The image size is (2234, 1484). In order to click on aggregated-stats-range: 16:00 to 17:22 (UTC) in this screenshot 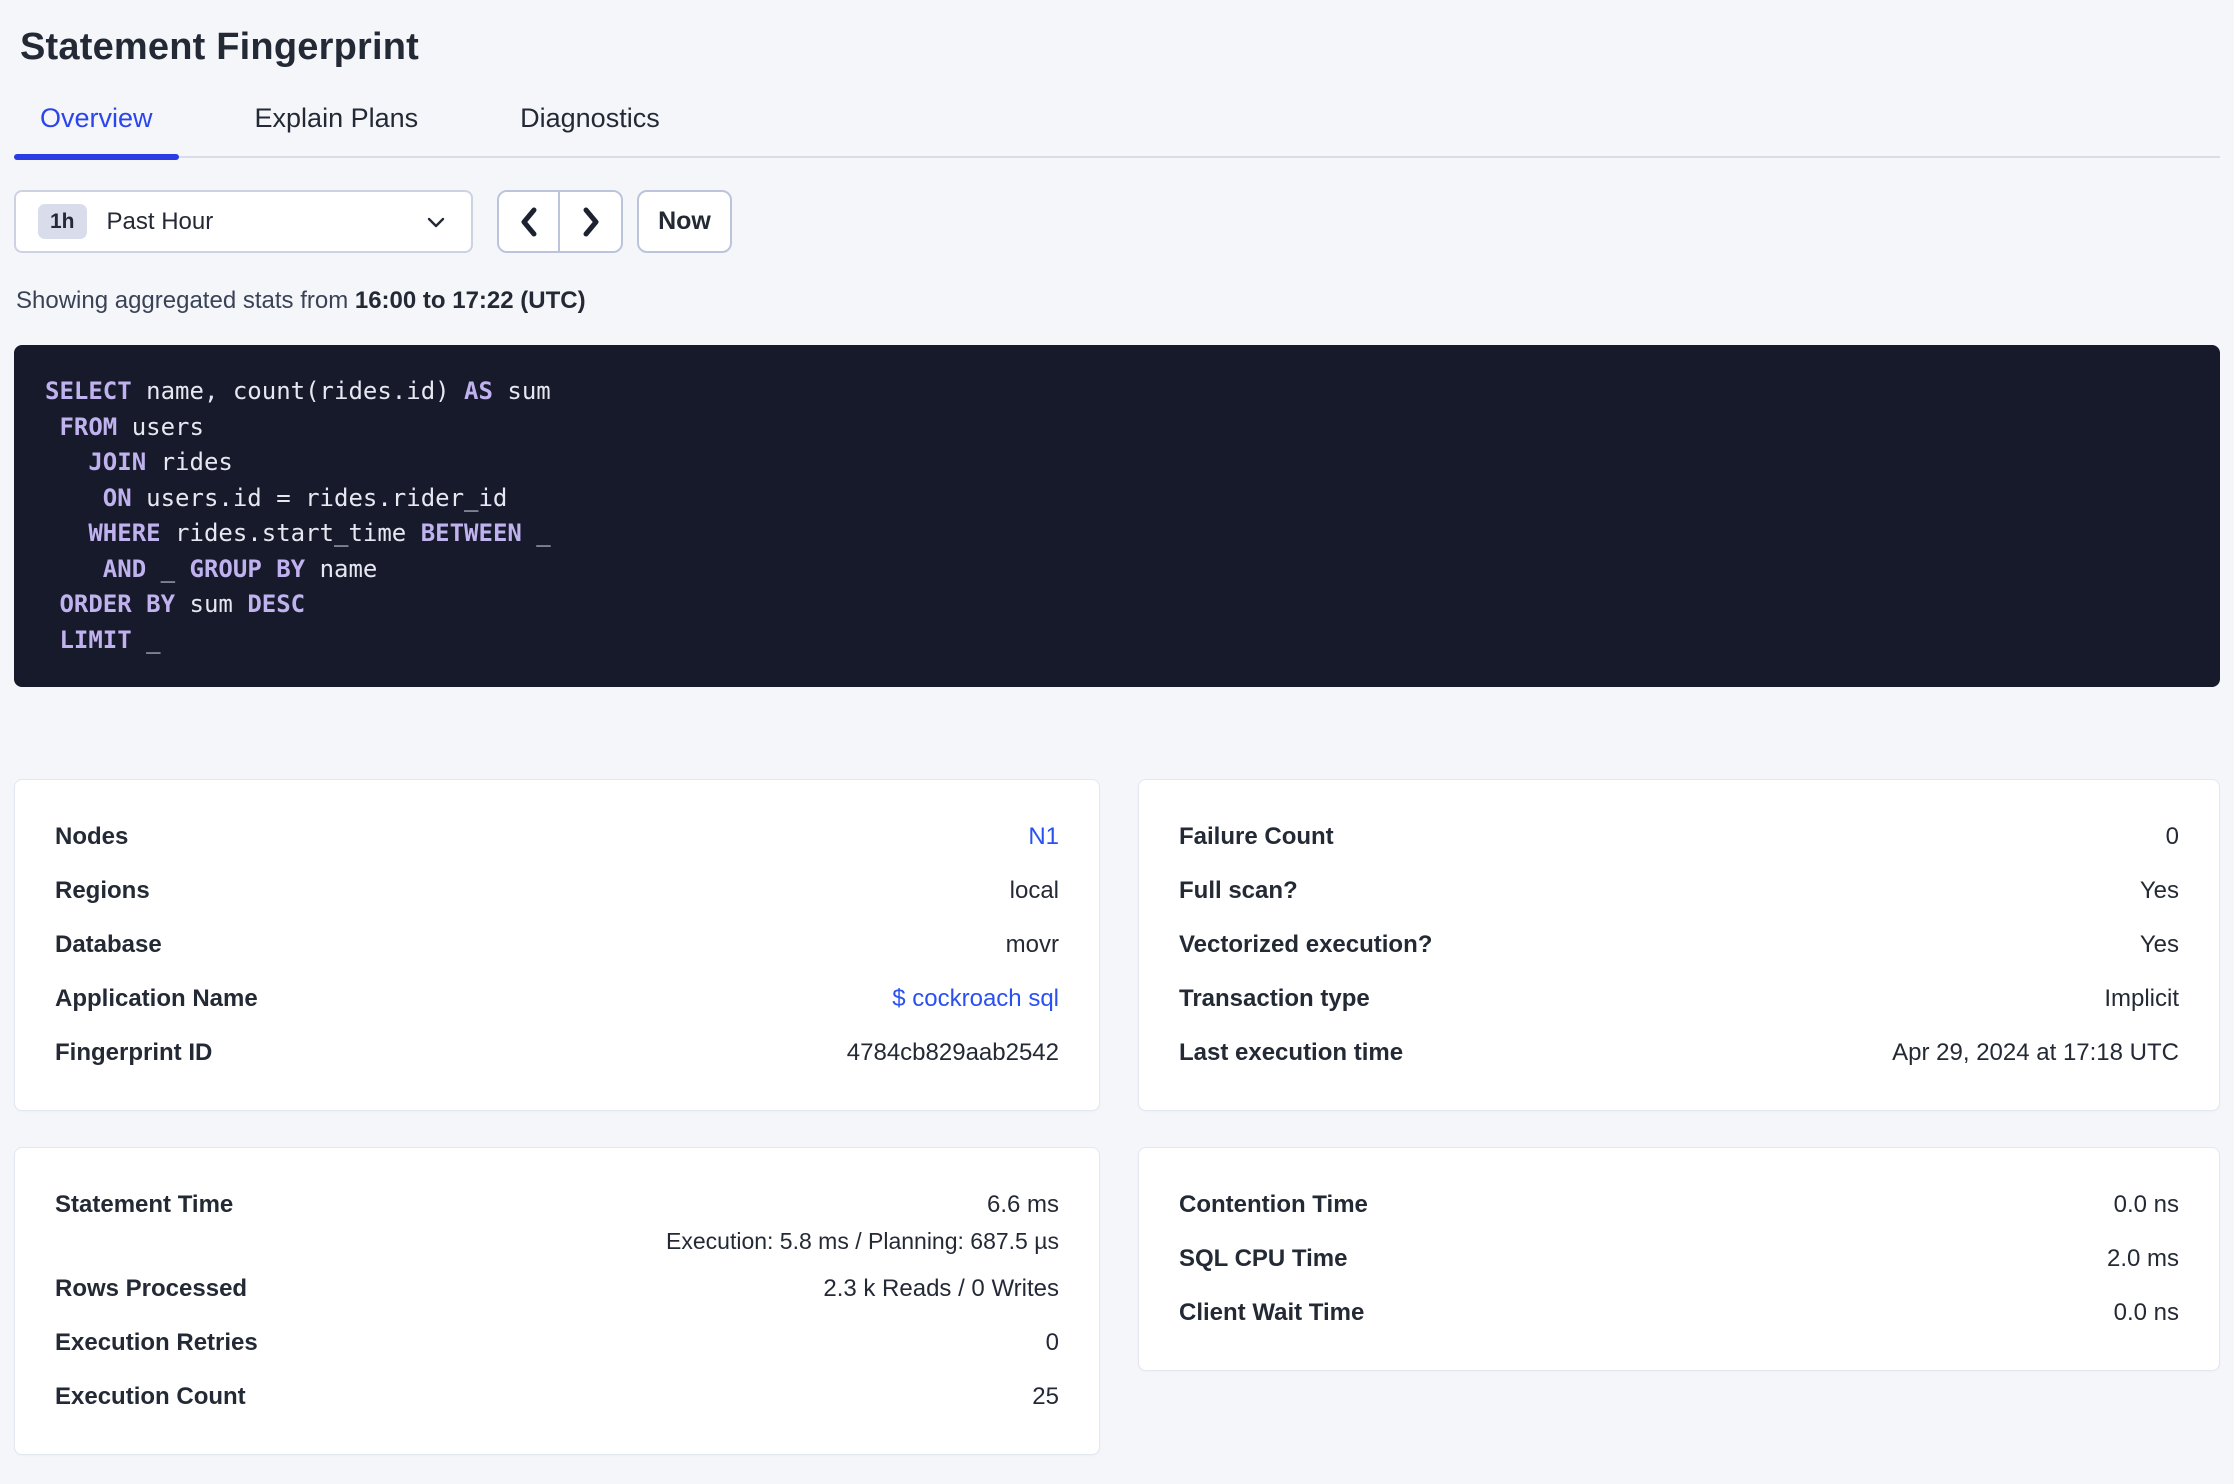, I will do `click(470, 300)`.